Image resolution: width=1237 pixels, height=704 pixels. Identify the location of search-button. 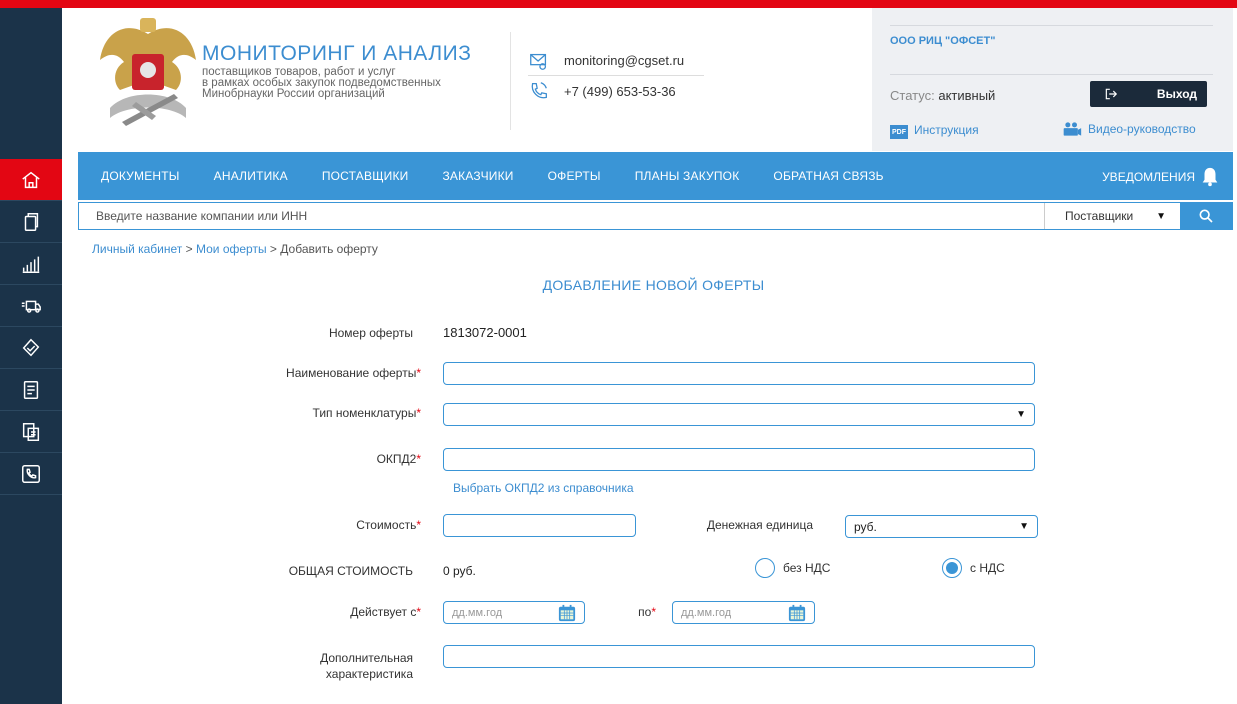
(1206, 216).